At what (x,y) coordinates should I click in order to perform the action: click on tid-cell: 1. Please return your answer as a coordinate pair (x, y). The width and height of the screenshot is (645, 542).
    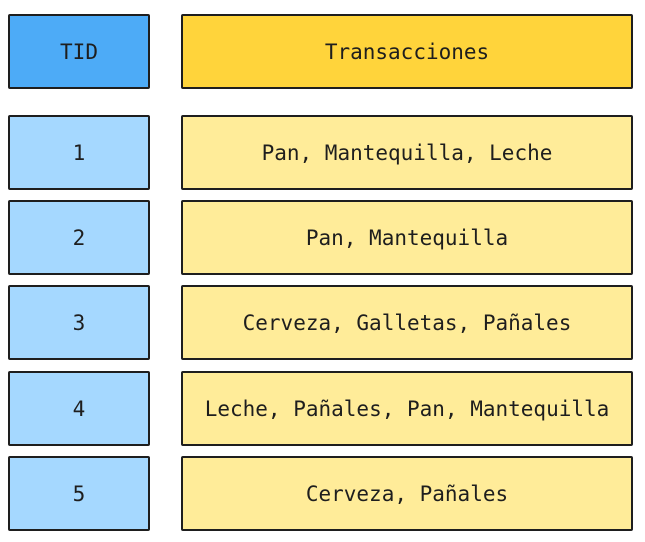
    Looking at the image, I should click on (79, 152).